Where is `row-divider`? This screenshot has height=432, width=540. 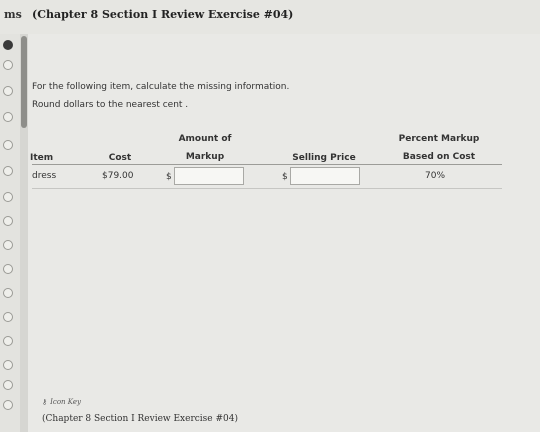
row-divider is located at coordinates (267, 188).